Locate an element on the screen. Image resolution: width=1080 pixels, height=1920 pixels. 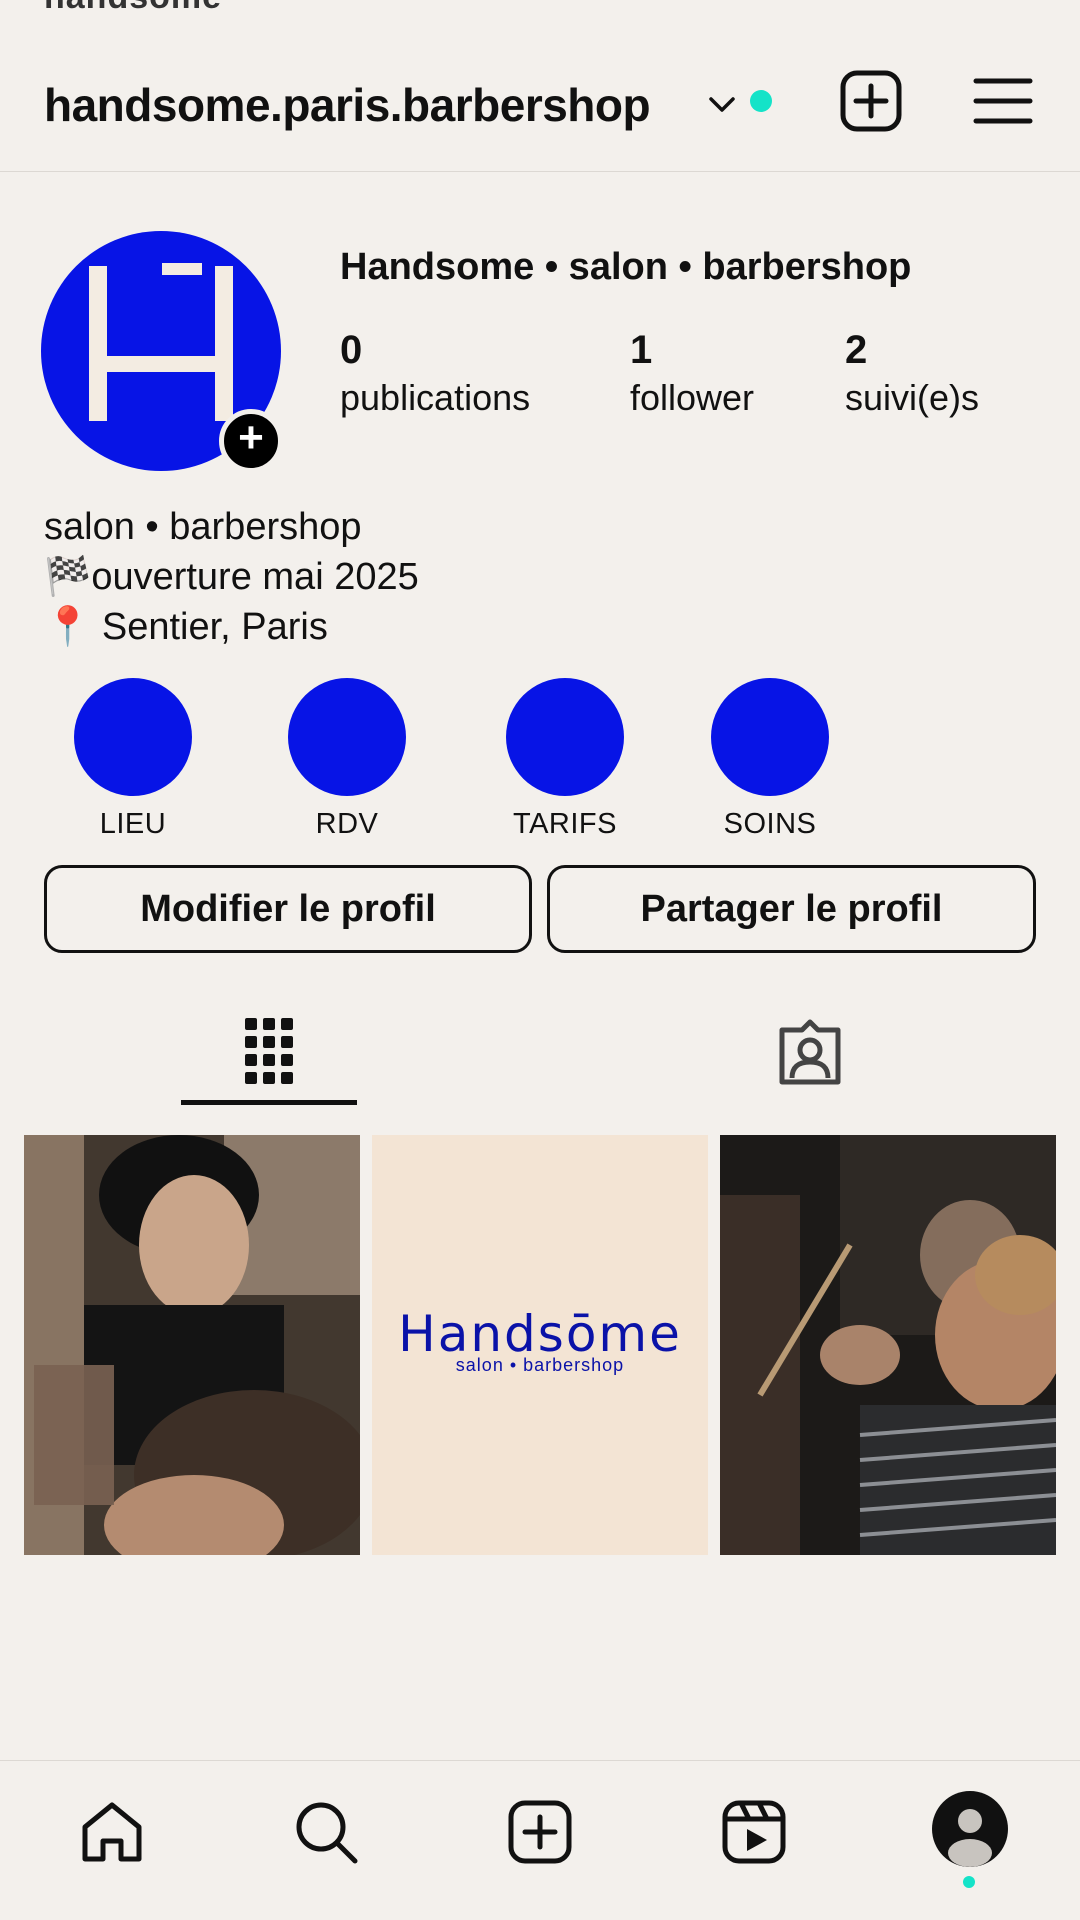
menu-icon is located at coordinates (1003, 101).